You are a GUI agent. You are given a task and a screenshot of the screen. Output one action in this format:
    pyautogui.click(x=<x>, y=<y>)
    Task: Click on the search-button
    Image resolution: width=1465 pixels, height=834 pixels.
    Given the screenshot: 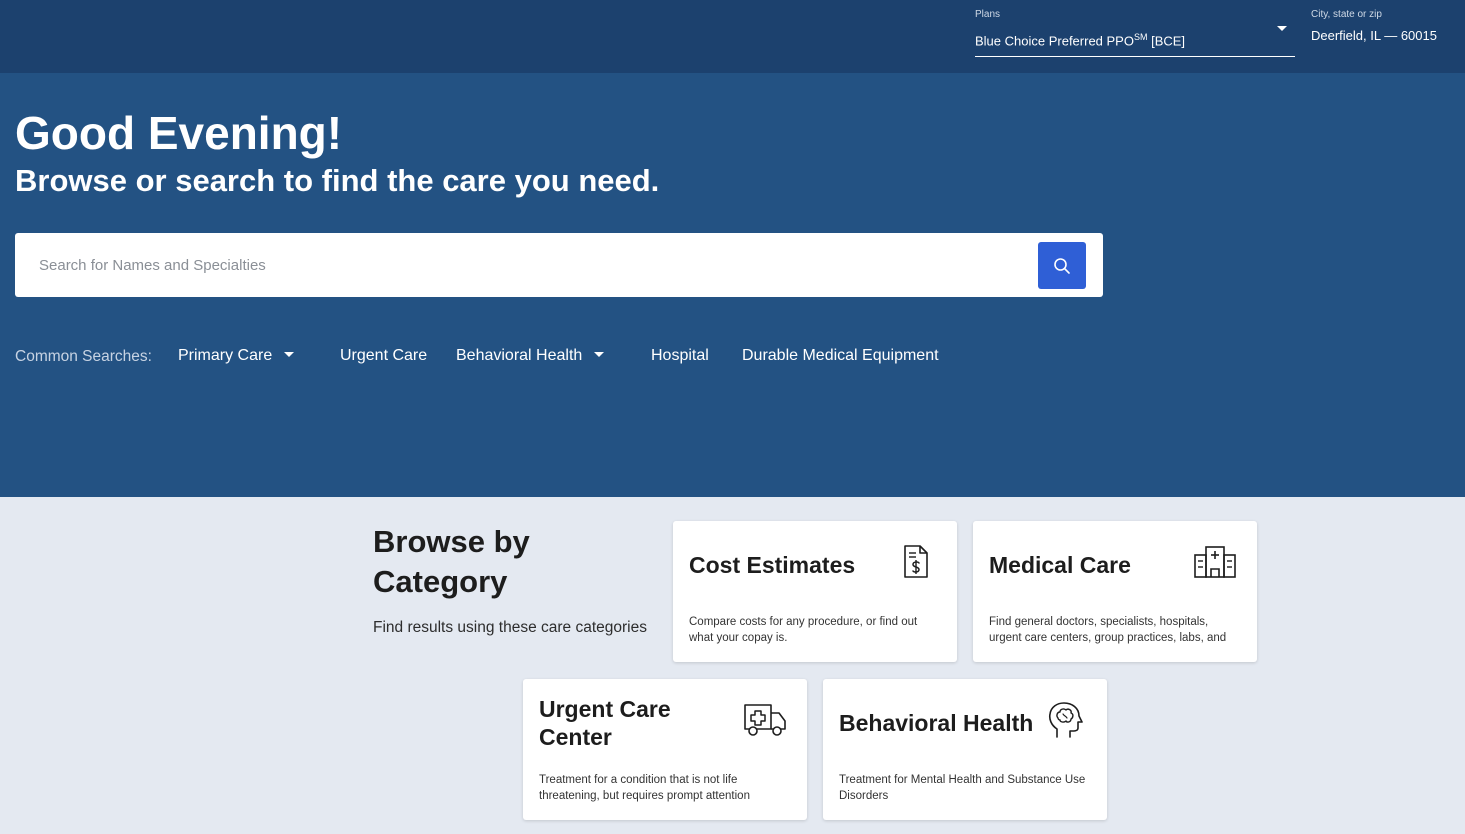 What is the action you would take?
    pyautogui.click(x=1062, y=265)
    